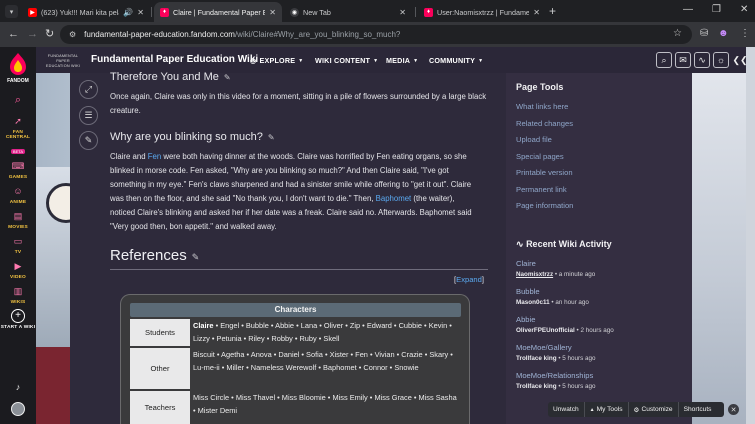 The width and height of the screenshot is (755, 424). What do you see at coordinates (556, 274) in the screenshot?
I see `activity-item-meta: Naomisxtrzz • a minute ago` at bounding box center [556, 274].